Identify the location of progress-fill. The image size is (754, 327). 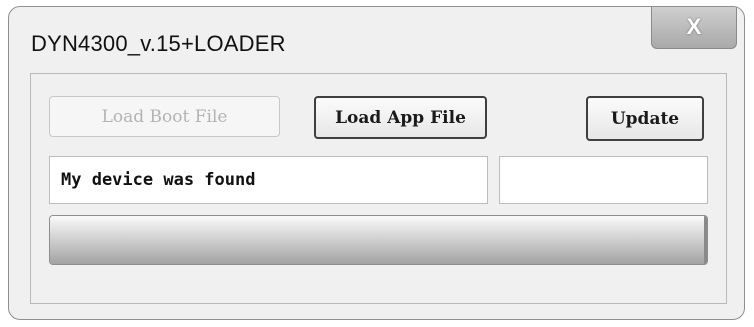
(378, 240).